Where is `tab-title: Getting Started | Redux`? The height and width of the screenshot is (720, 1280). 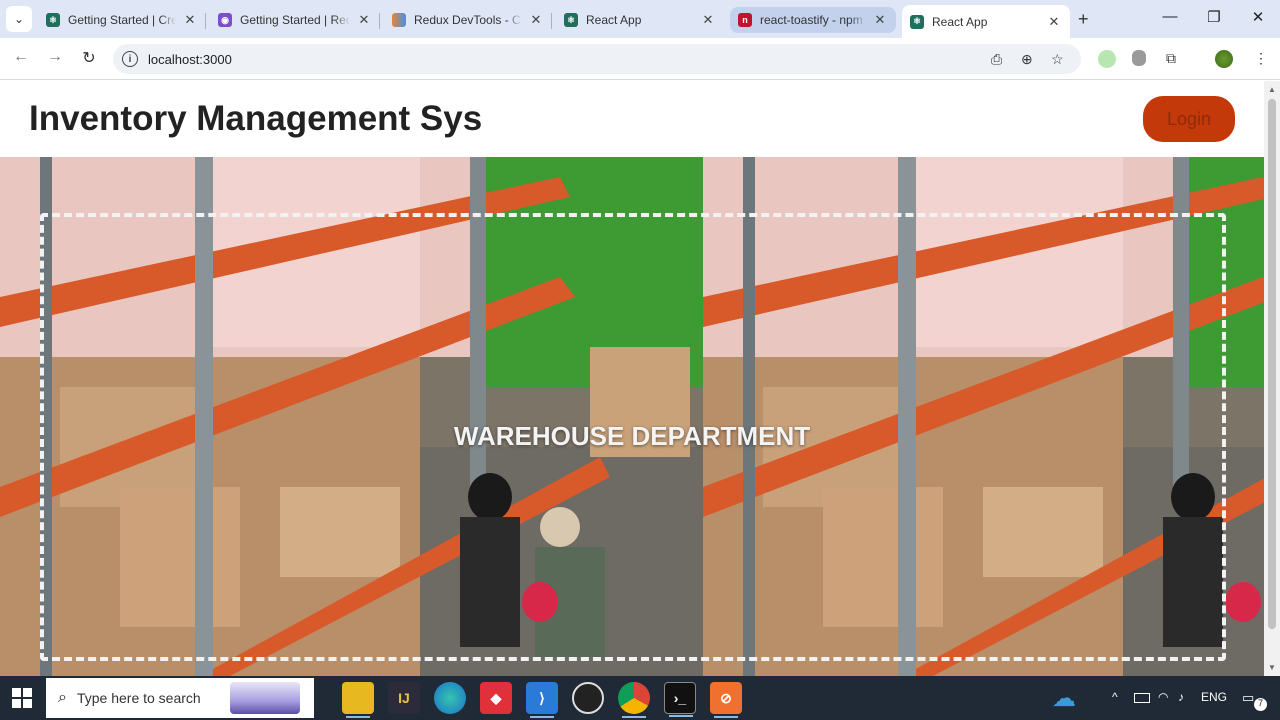
tab-title: Getting Started | Redux is located at coordinates (295, 20).